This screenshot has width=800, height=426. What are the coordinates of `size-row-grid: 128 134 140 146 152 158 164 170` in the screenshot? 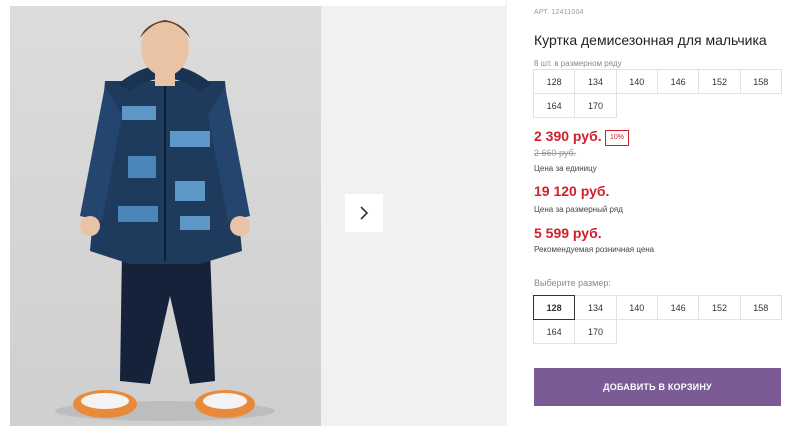 It's located at (657, 93).